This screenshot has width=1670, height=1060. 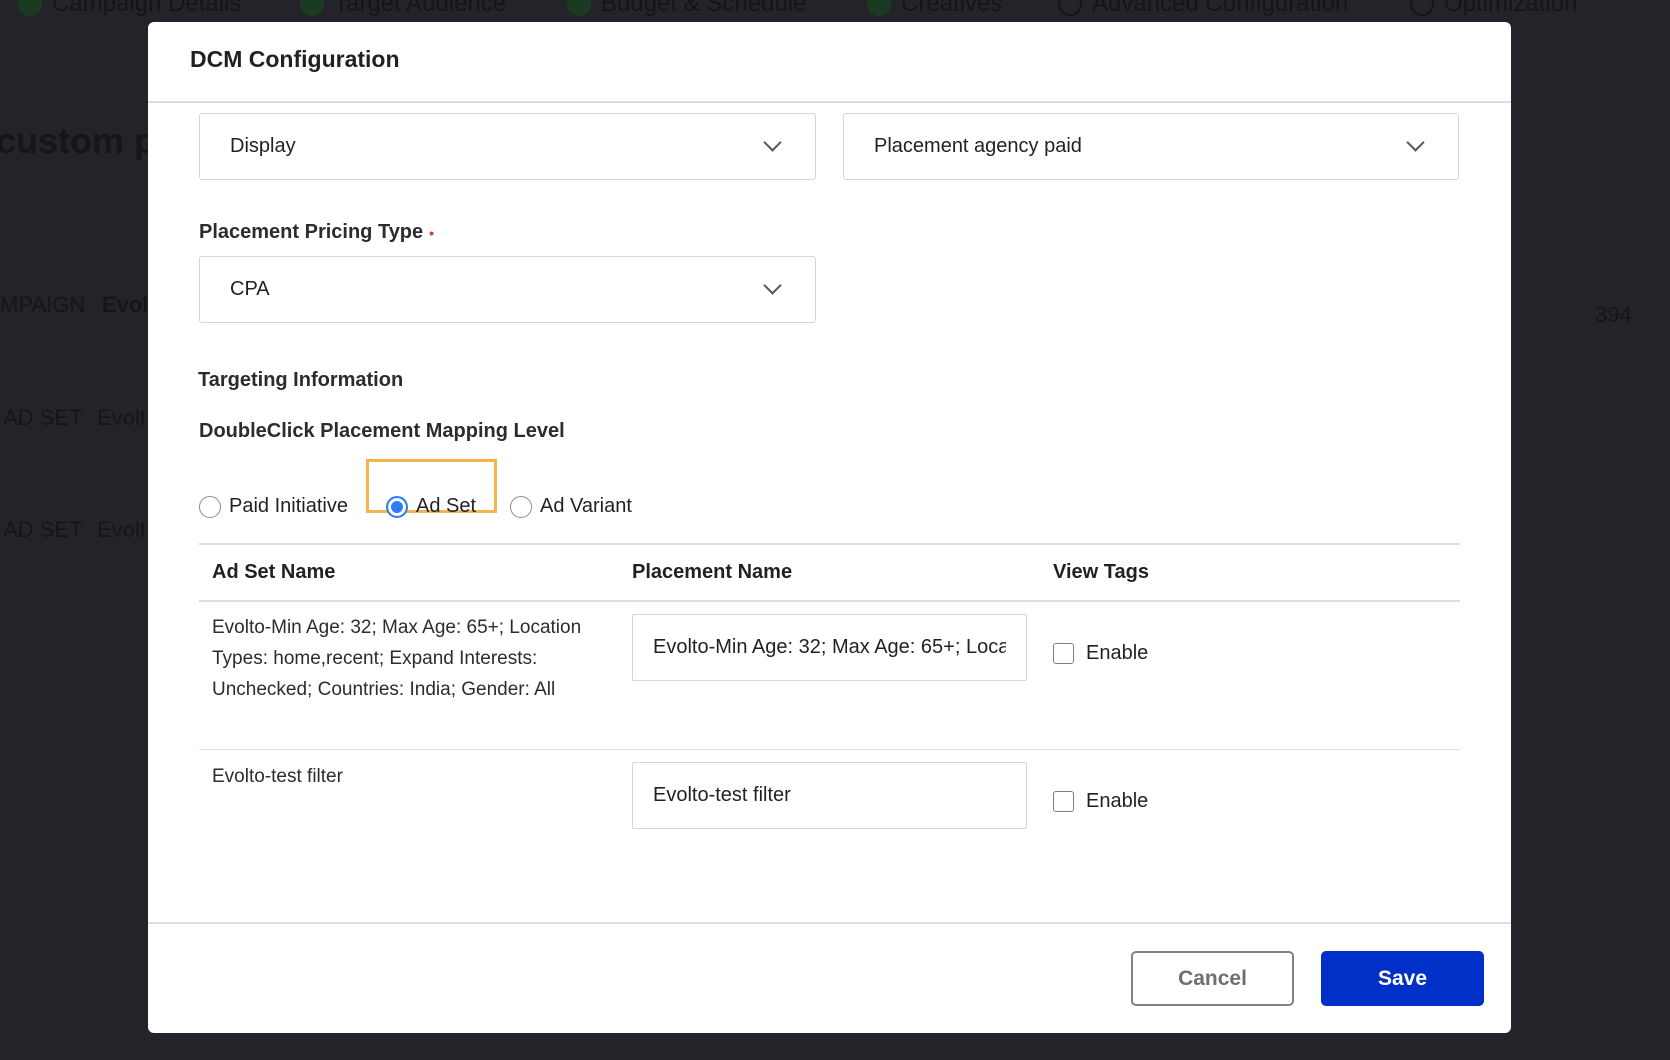 What do you see at coordinates (507, 289) in the screenshot?
I see `pricing-type-dropdown: CPA` at bounding box center [507, 289].